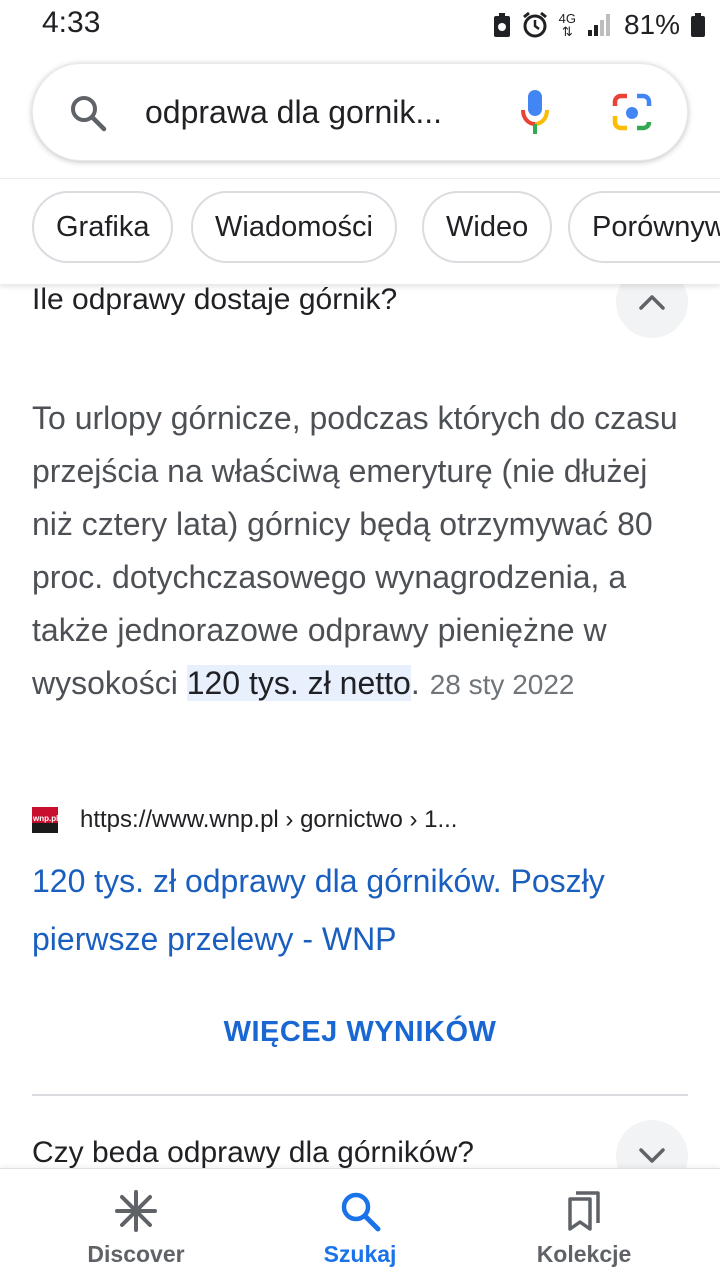 This screenshot has width=720, height=1280. What do you see at coordinates (136, 1211) in the screenshot?
I see `asterisk-icon` at bounding box center [136, 1211].